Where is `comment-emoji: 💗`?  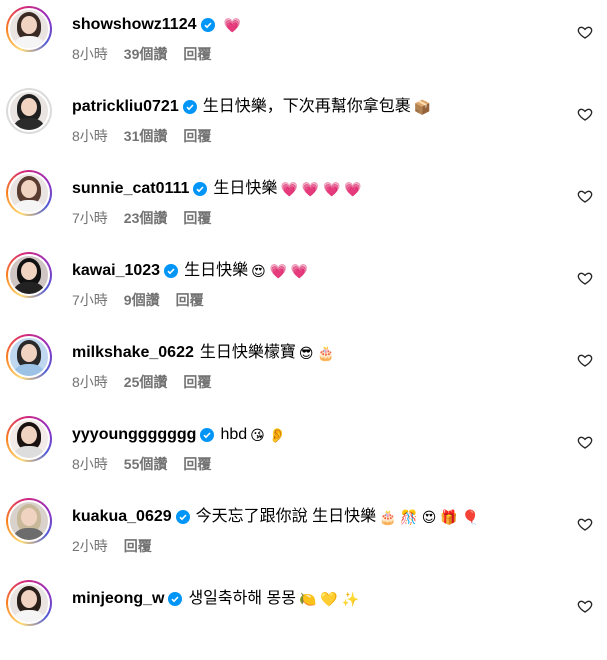
comment-emoji: 💗 is located at coordinates (232, 25).